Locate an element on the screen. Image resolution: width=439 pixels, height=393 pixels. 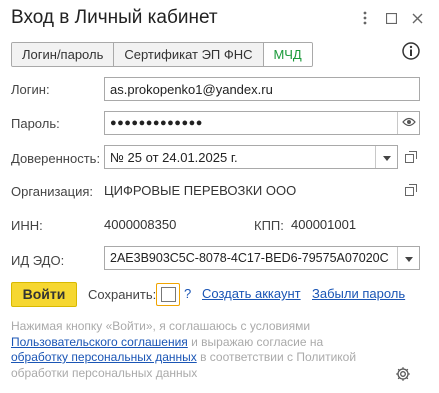
inn-value: 4000008350 is located at coordinates (140, 224).